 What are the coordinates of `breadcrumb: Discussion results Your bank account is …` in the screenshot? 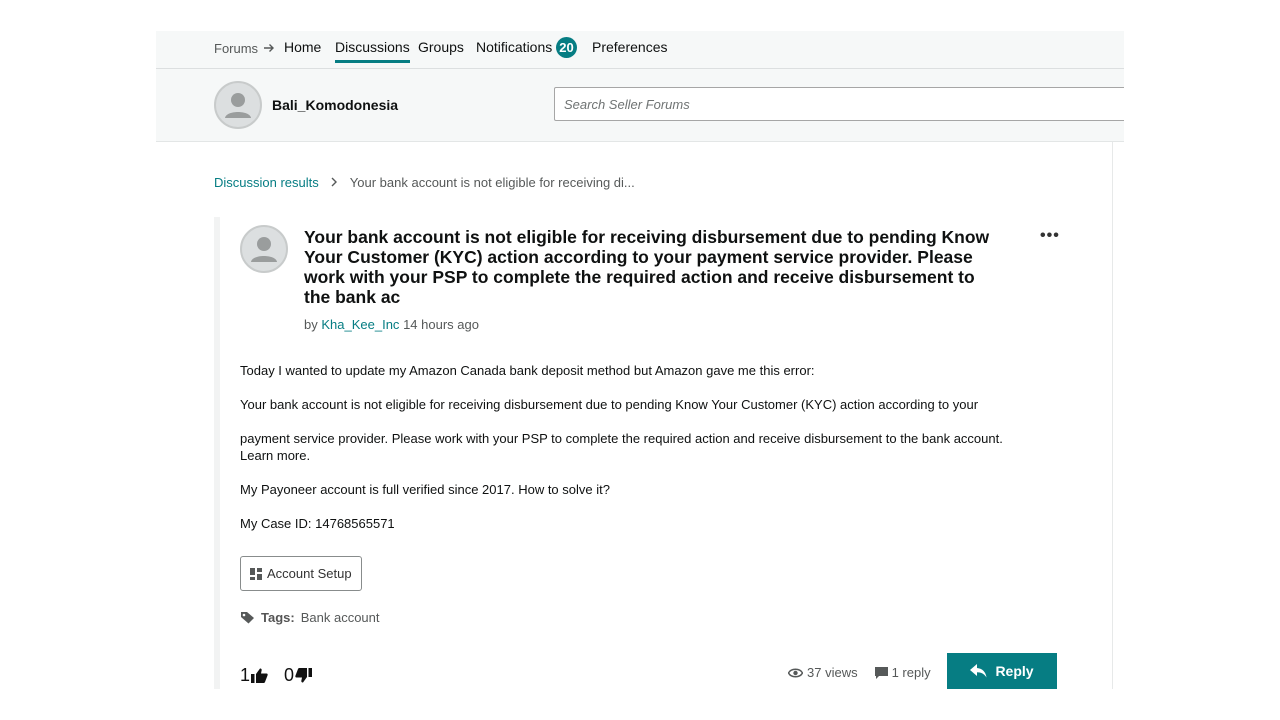 It's located at (424, 182).